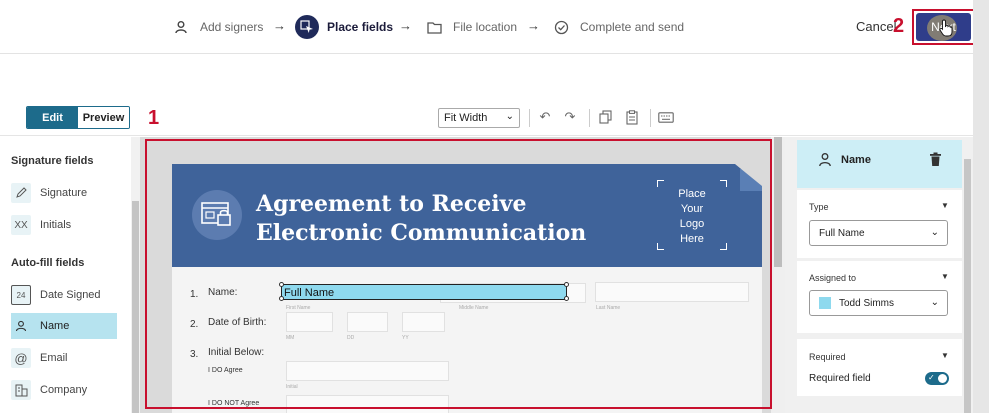  I want to click on calendar-icon: 24, so click(21, 295).